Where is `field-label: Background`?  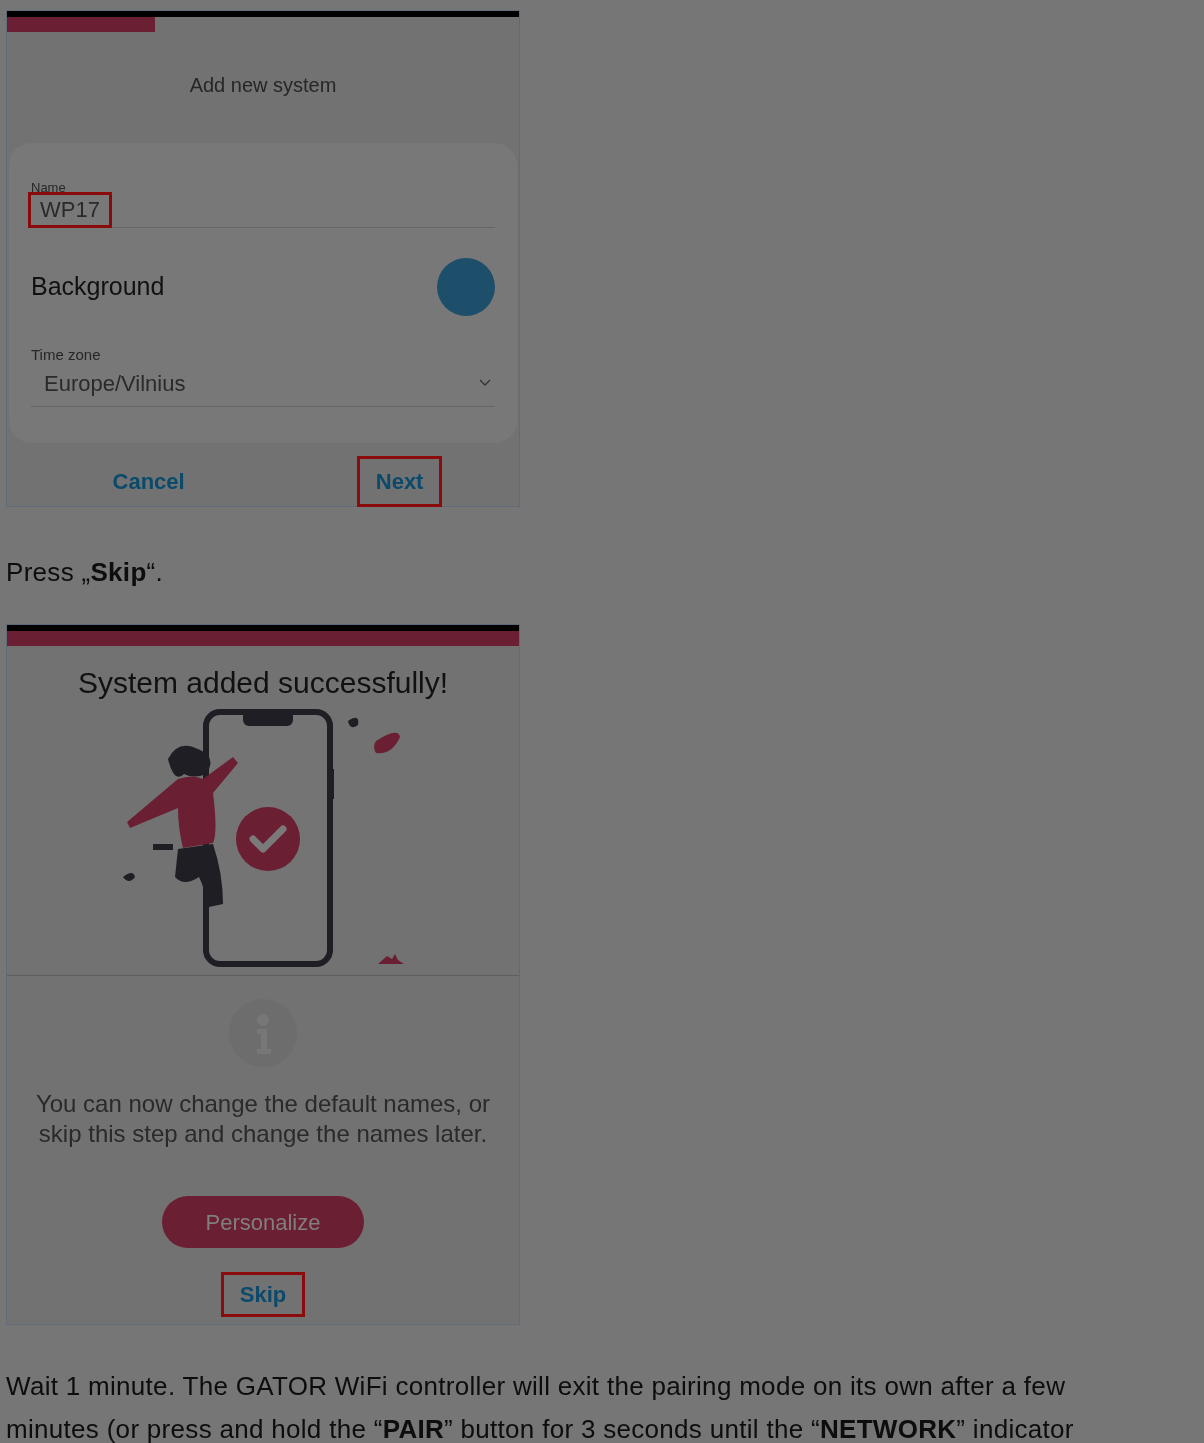
field-label: Background is located at coordinates (98, 287).